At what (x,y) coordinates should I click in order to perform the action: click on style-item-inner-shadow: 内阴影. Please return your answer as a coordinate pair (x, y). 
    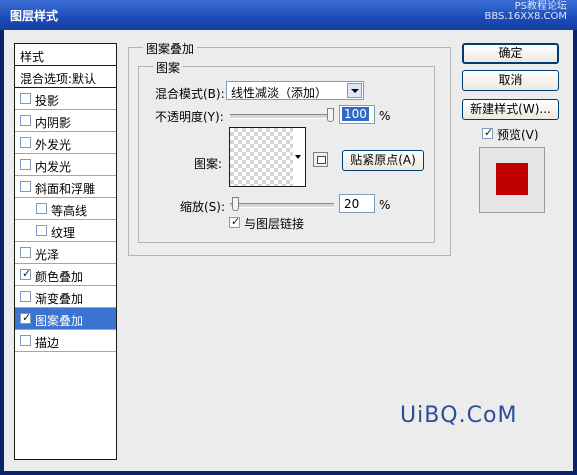
    Looking at the image, I should click on (65, 121).